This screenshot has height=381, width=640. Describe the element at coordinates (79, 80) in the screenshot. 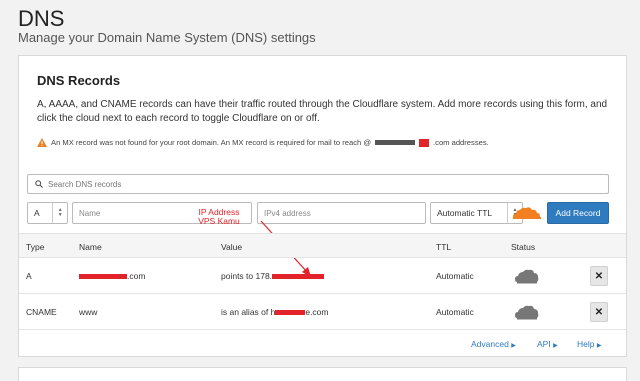

I see `card-title: DNS Records` at that location.